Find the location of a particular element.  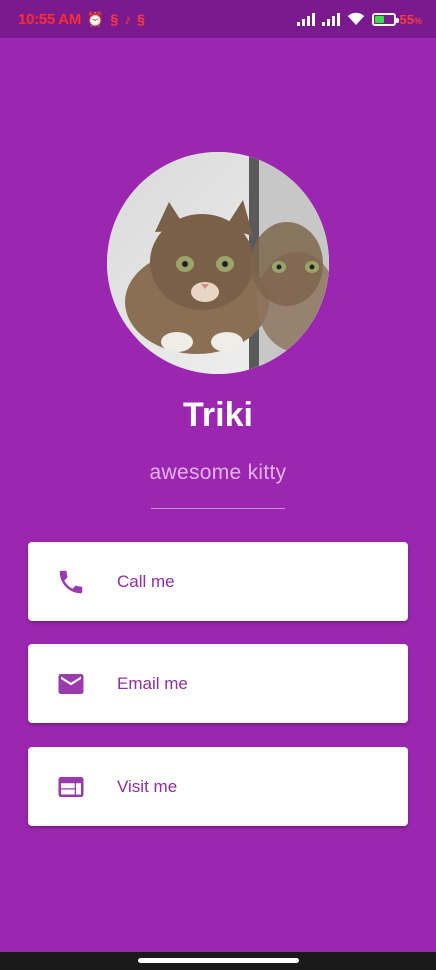

divider is located at coordinates (218, 508).